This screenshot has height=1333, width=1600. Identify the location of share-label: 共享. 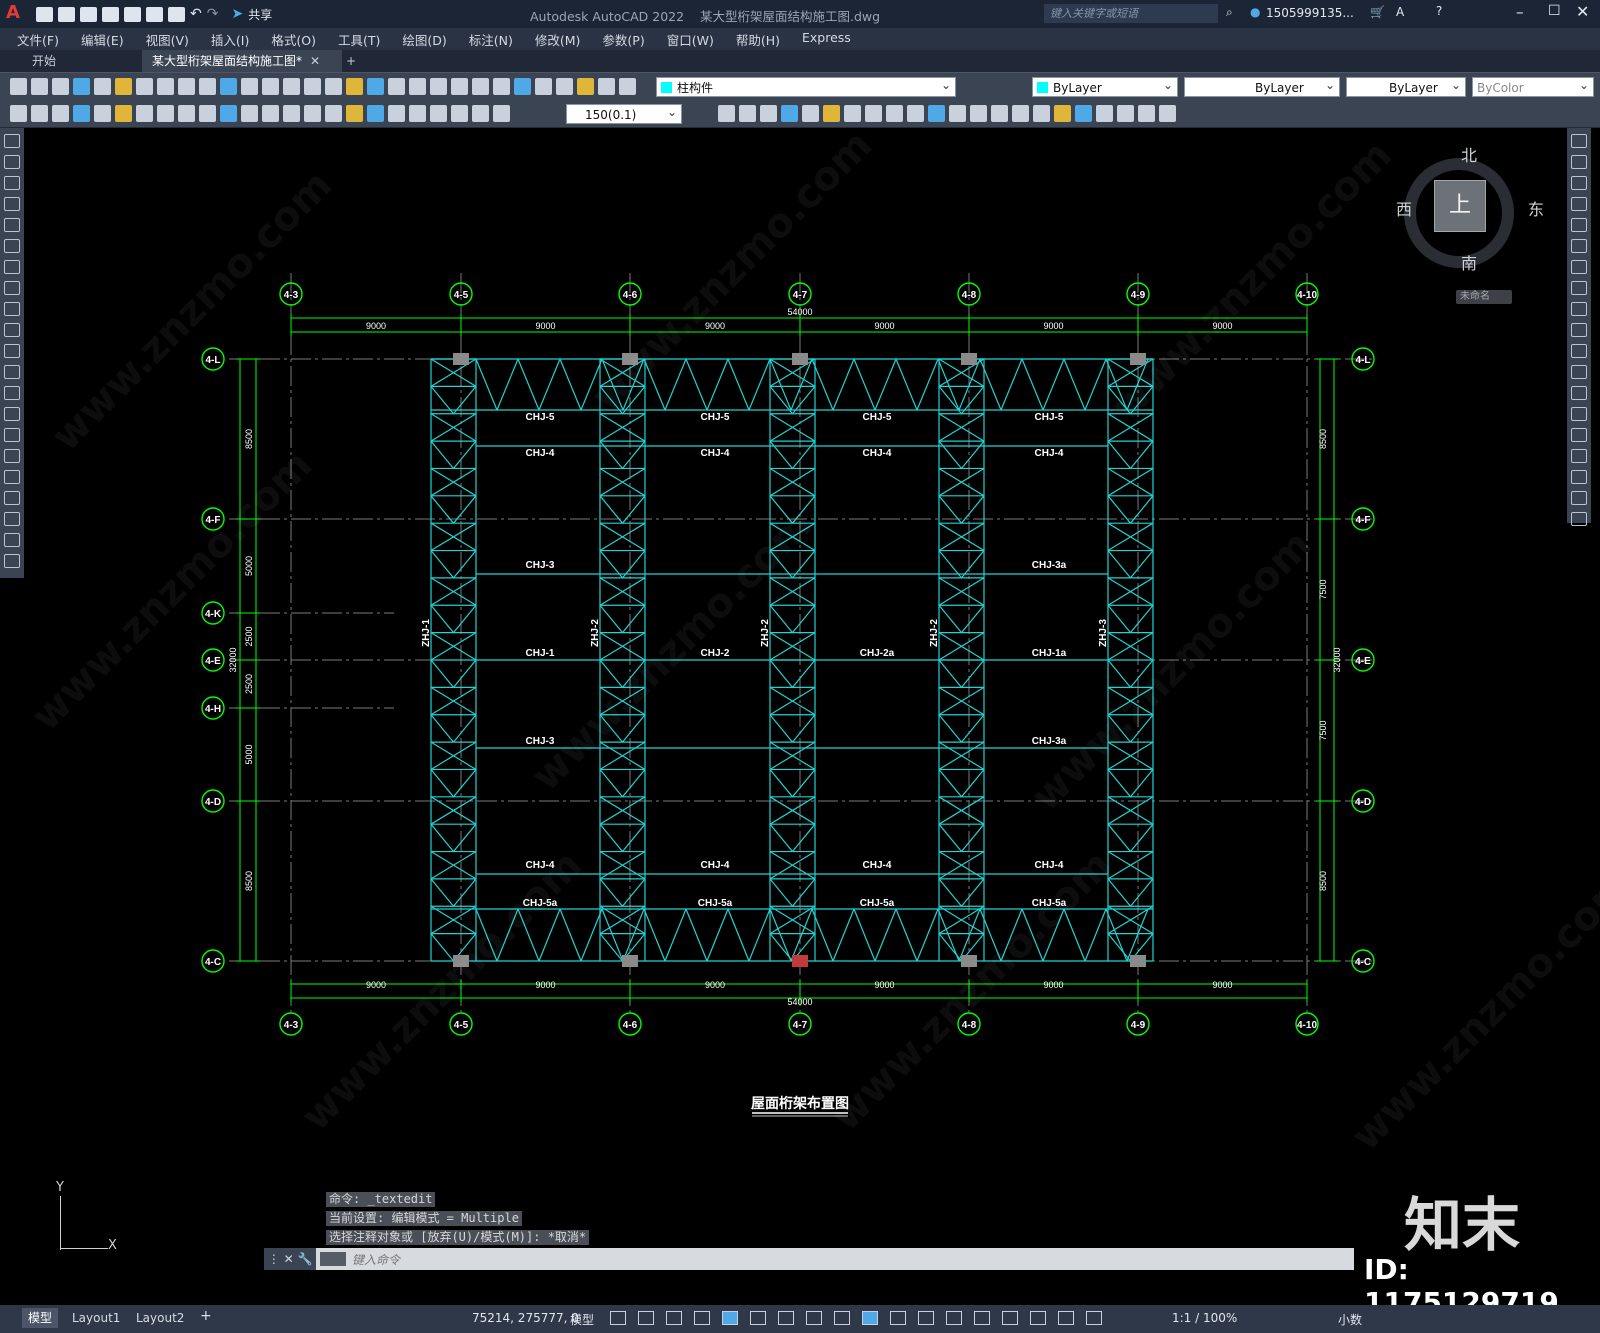
(260, 14).